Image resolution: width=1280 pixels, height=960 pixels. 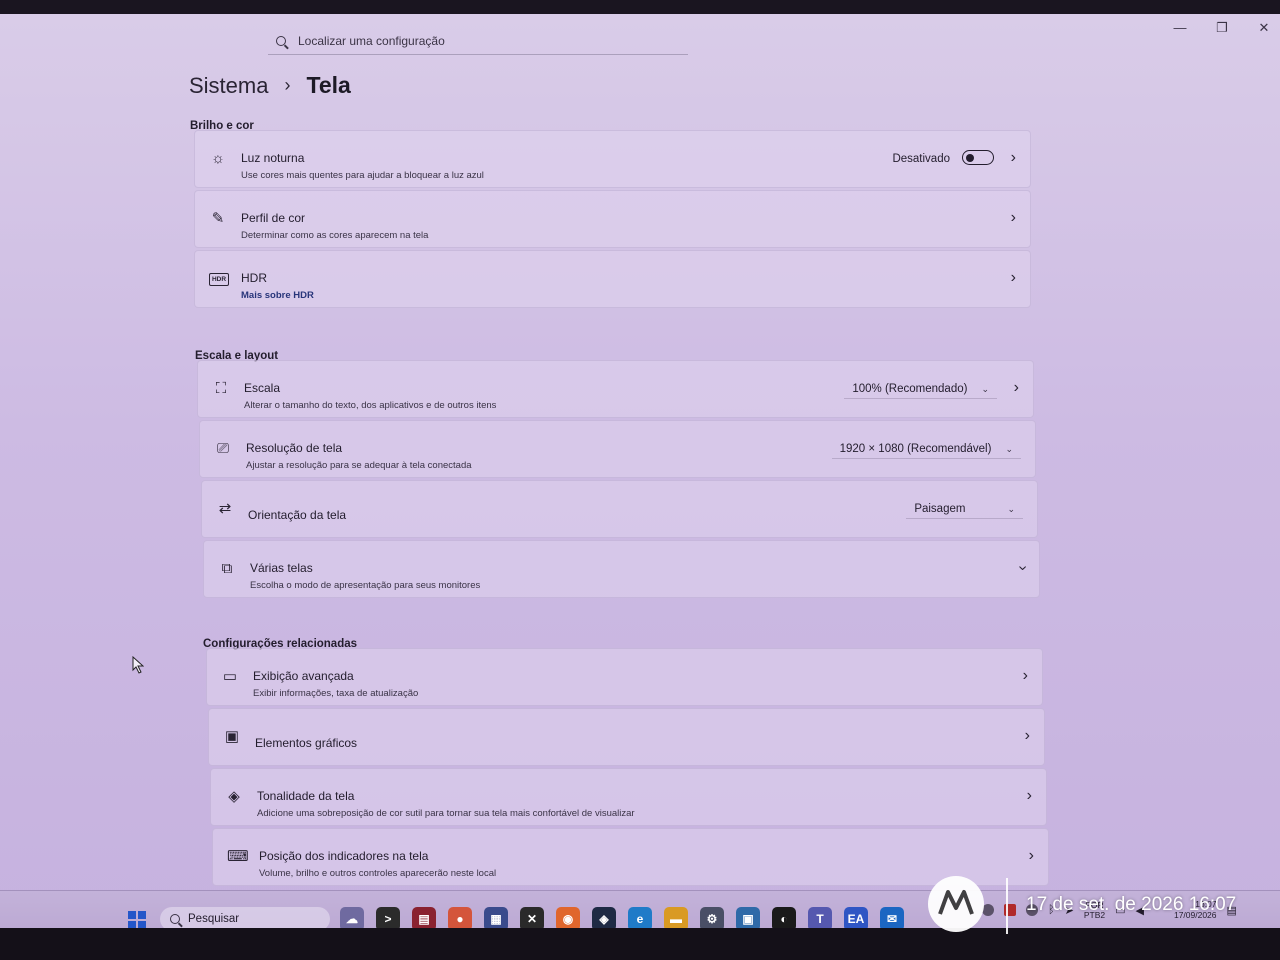 What do you see at coordinates (1180, 28) in the screenshot?
I see `minimize-button: —` at bounding box center [1180, 28].